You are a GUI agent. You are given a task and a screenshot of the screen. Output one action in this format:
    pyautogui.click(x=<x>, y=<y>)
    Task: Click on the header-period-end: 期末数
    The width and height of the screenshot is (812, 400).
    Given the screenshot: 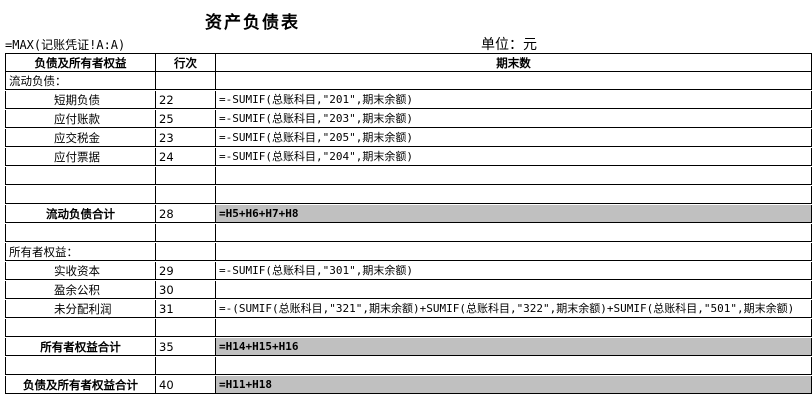 What is the action you would take?
    pyautogui.click(x=514, y=63)
    